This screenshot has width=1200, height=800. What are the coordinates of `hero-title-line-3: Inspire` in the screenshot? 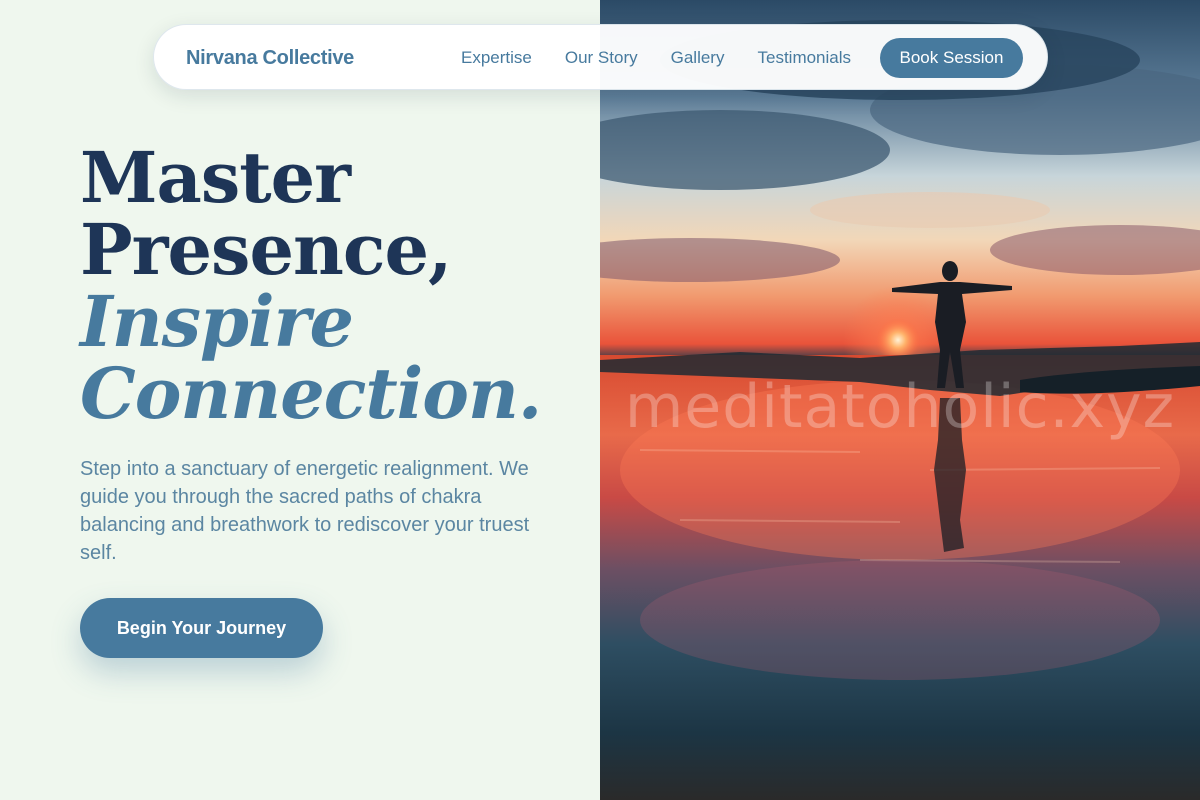 It's located at (217, 321).